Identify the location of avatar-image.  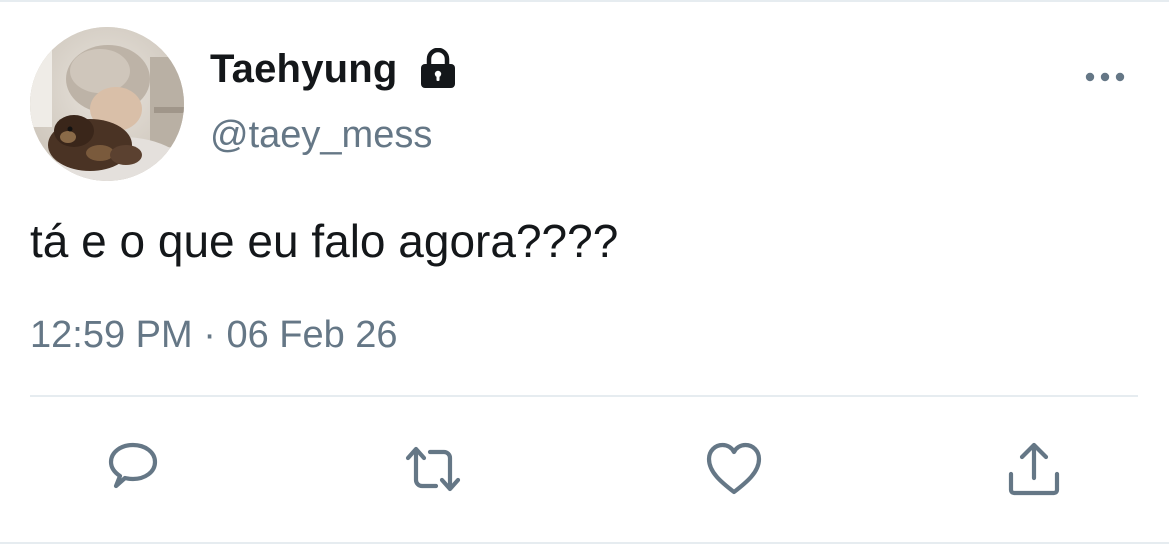
(107, 104).